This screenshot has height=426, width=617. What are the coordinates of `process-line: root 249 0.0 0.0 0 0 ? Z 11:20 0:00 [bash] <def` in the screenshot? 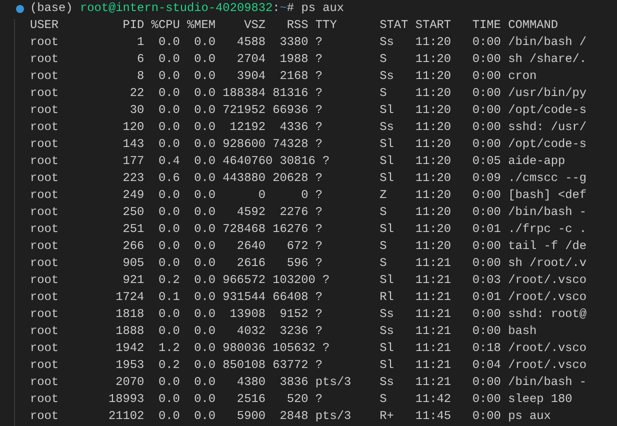 It's located at (308, 195).